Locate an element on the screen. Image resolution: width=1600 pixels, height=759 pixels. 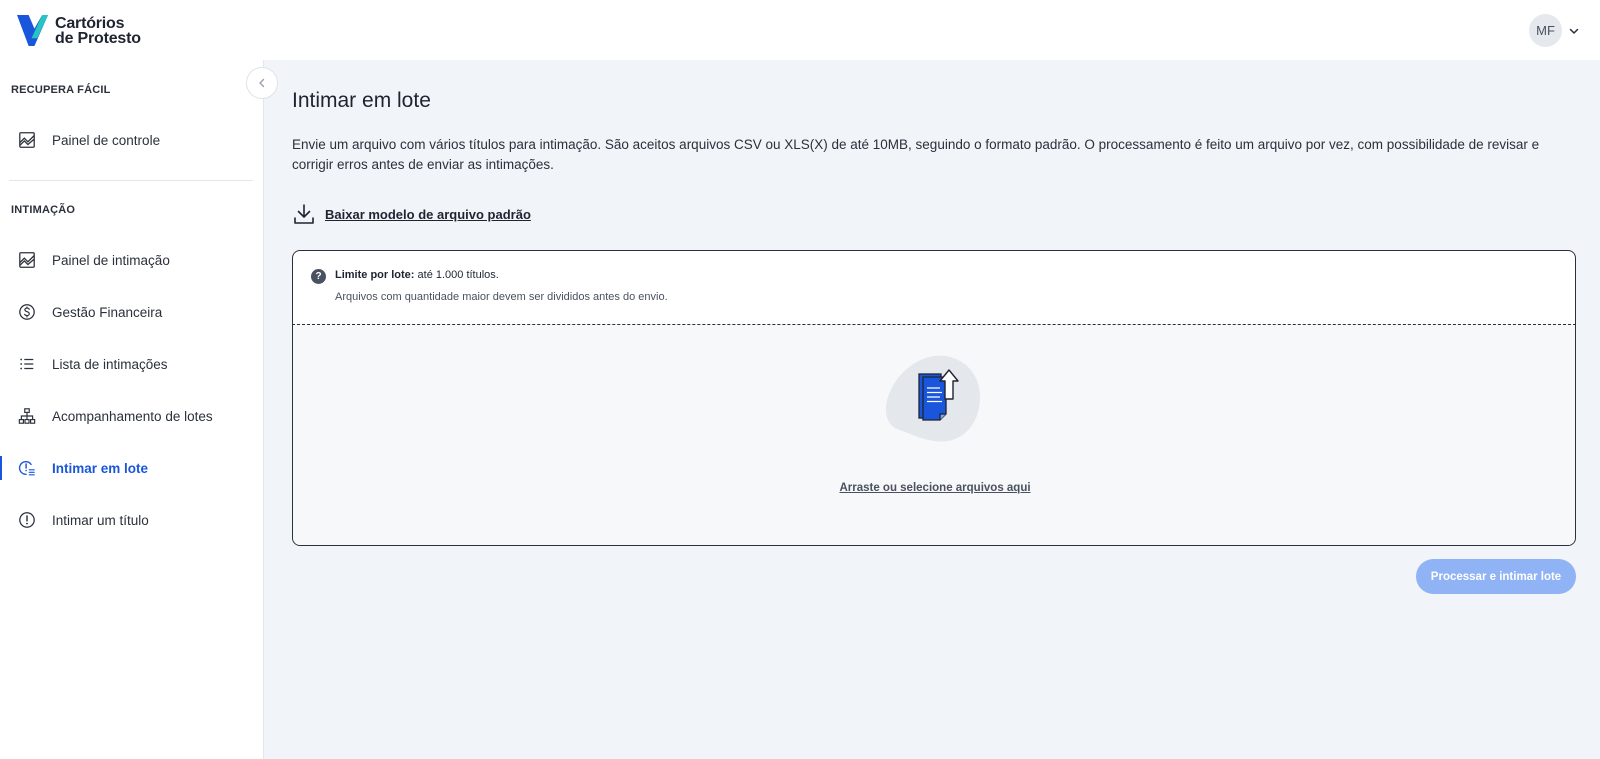
dropzone-label: Arraste ou selecione arquivos aqui is located at coordinates (934, 488).